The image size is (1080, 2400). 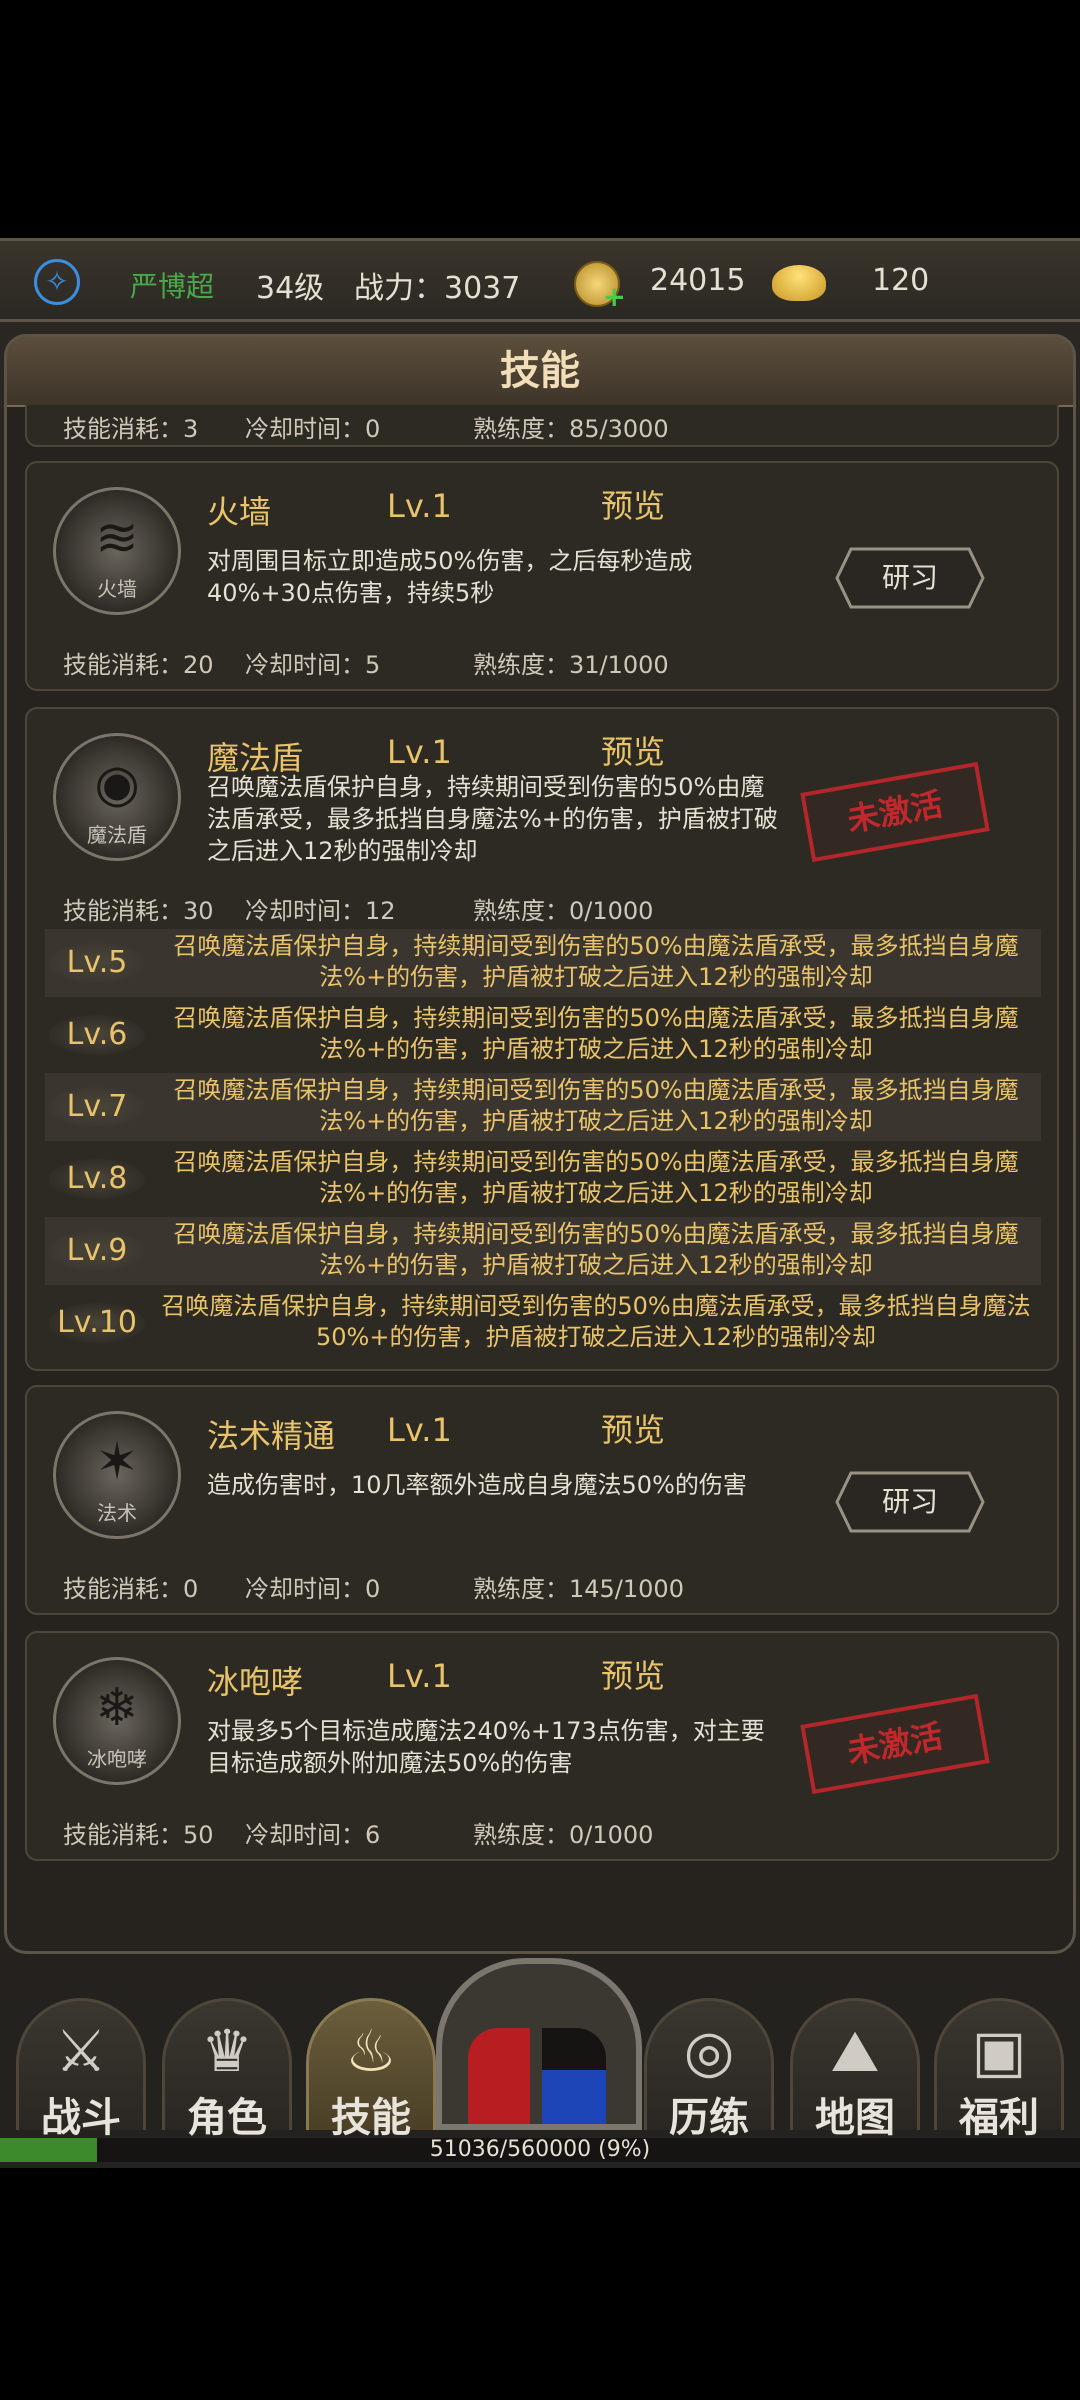 I want to click on skill-mastery: 熟练度：31/1000, so click(x=571, y=665).